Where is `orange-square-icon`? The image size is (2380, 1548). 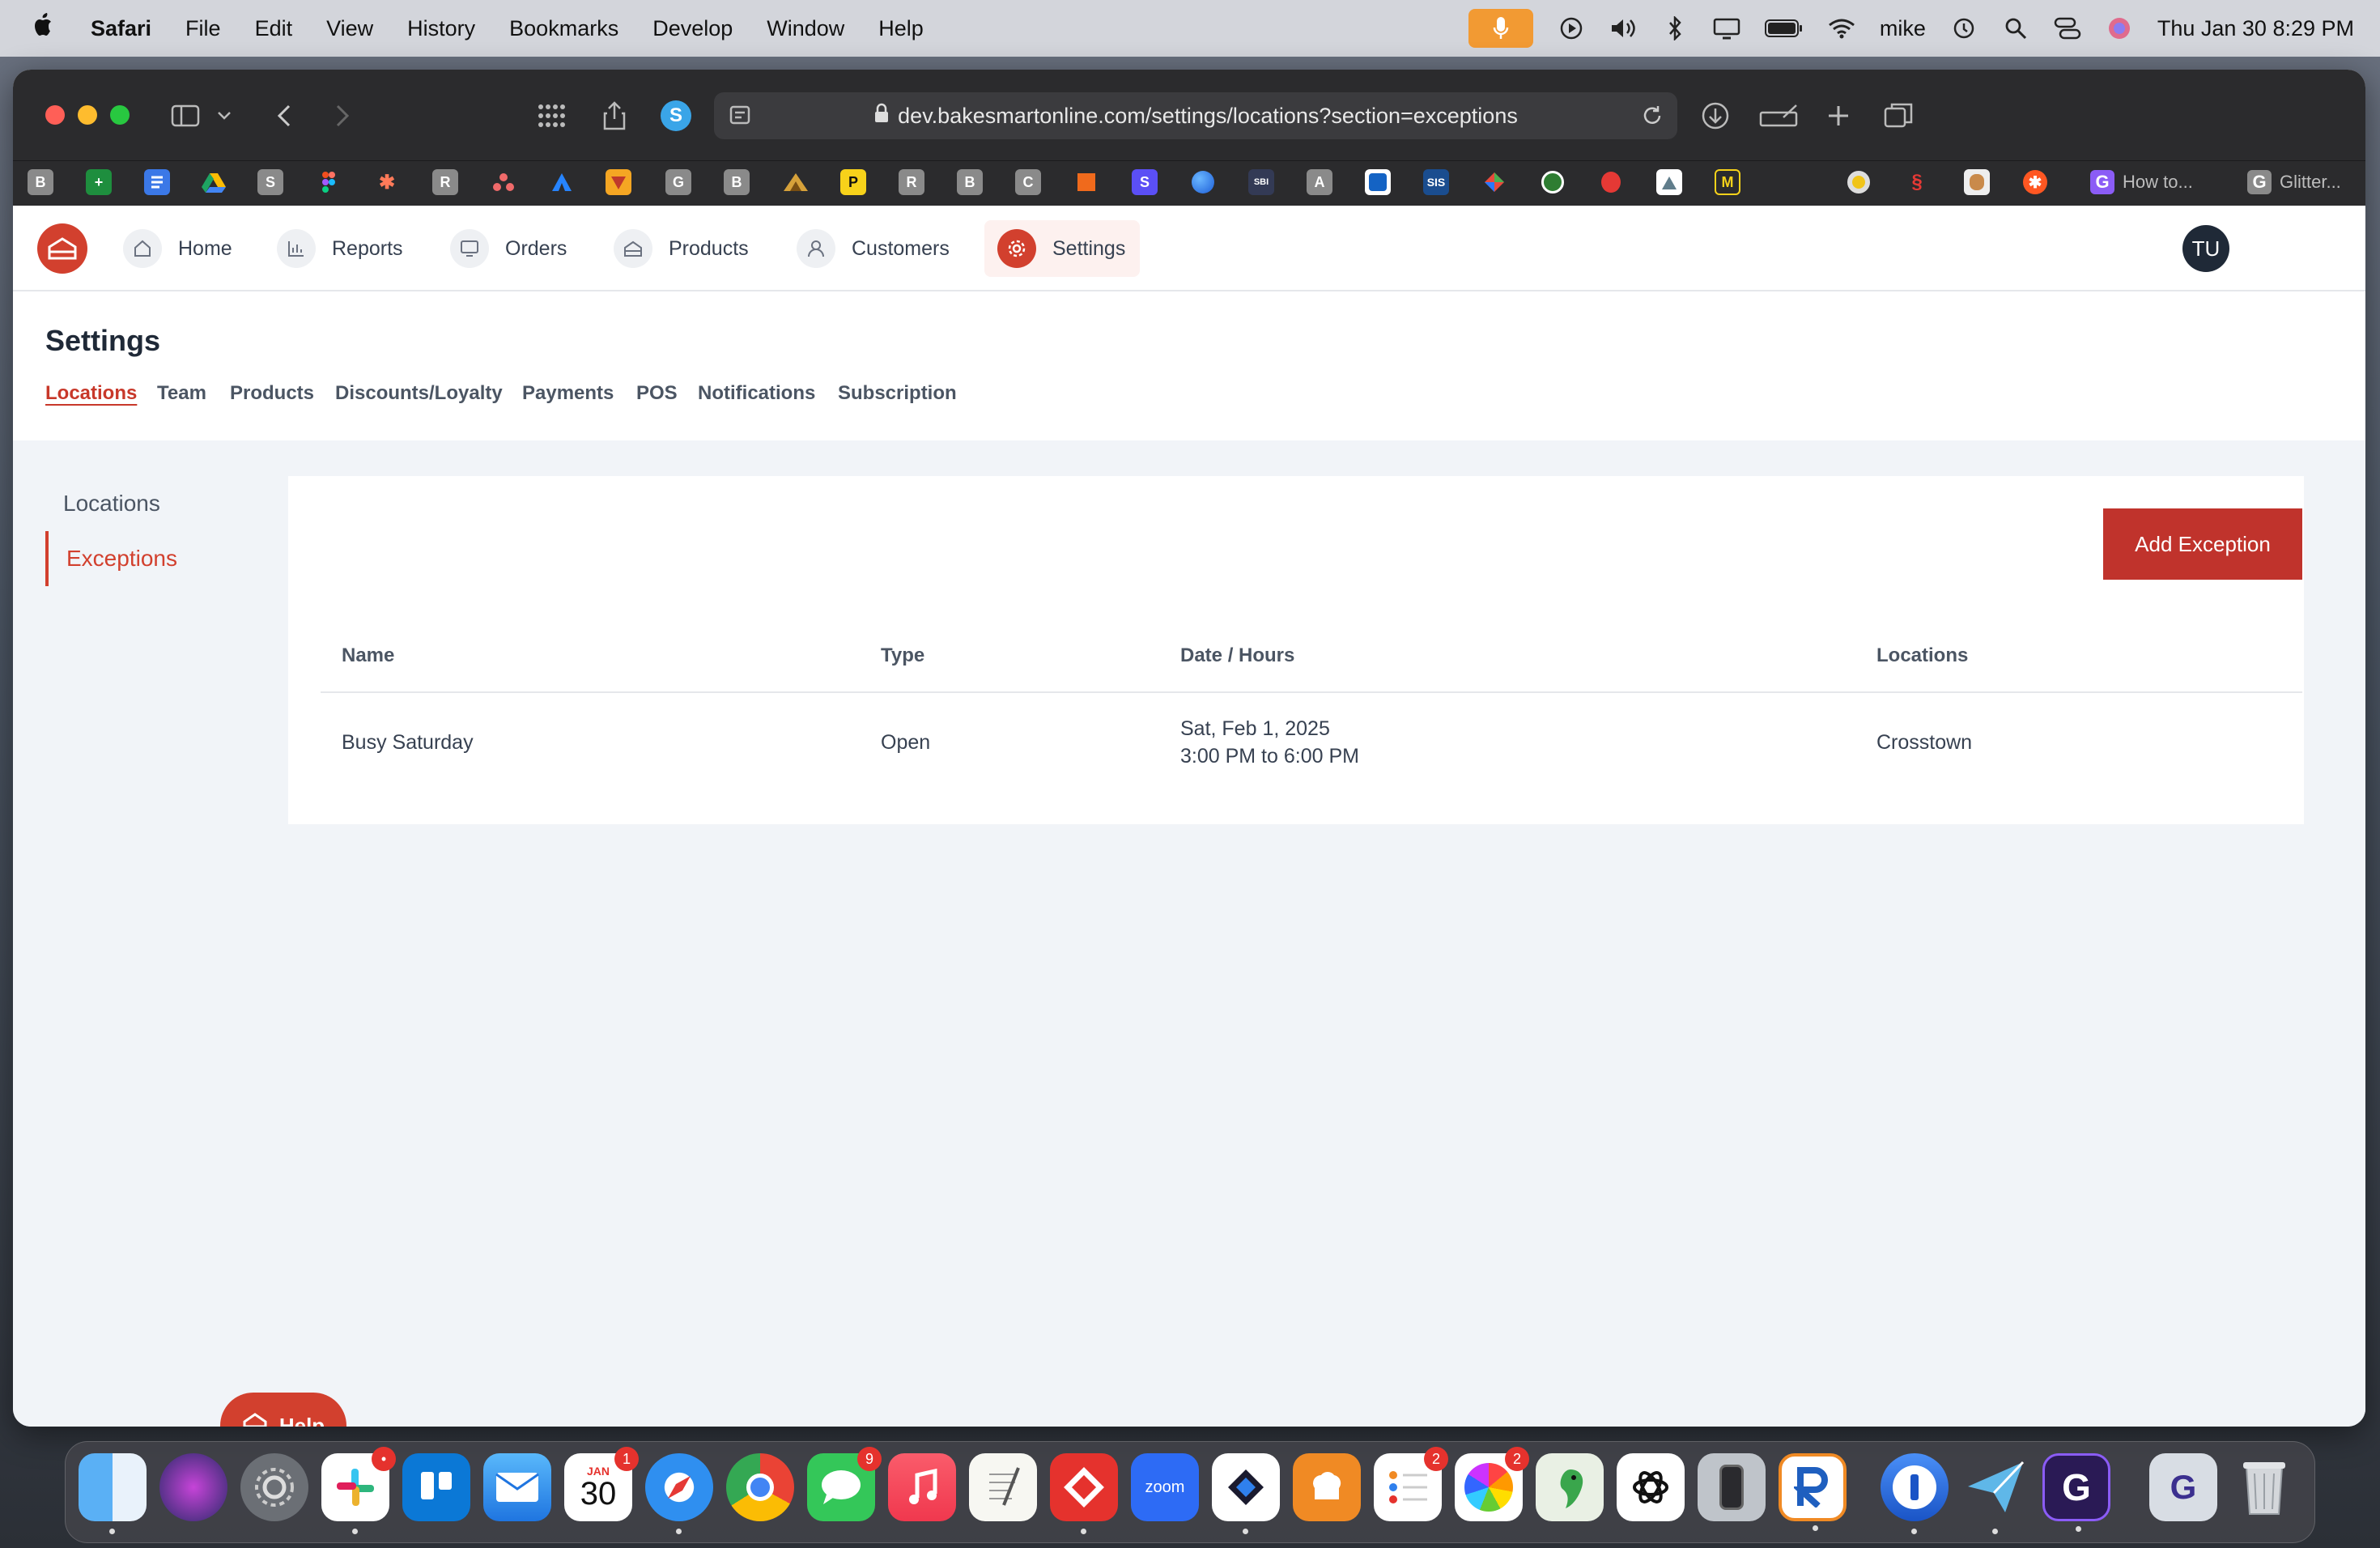 orange-square-icon is located at coordinates (1086, 182).